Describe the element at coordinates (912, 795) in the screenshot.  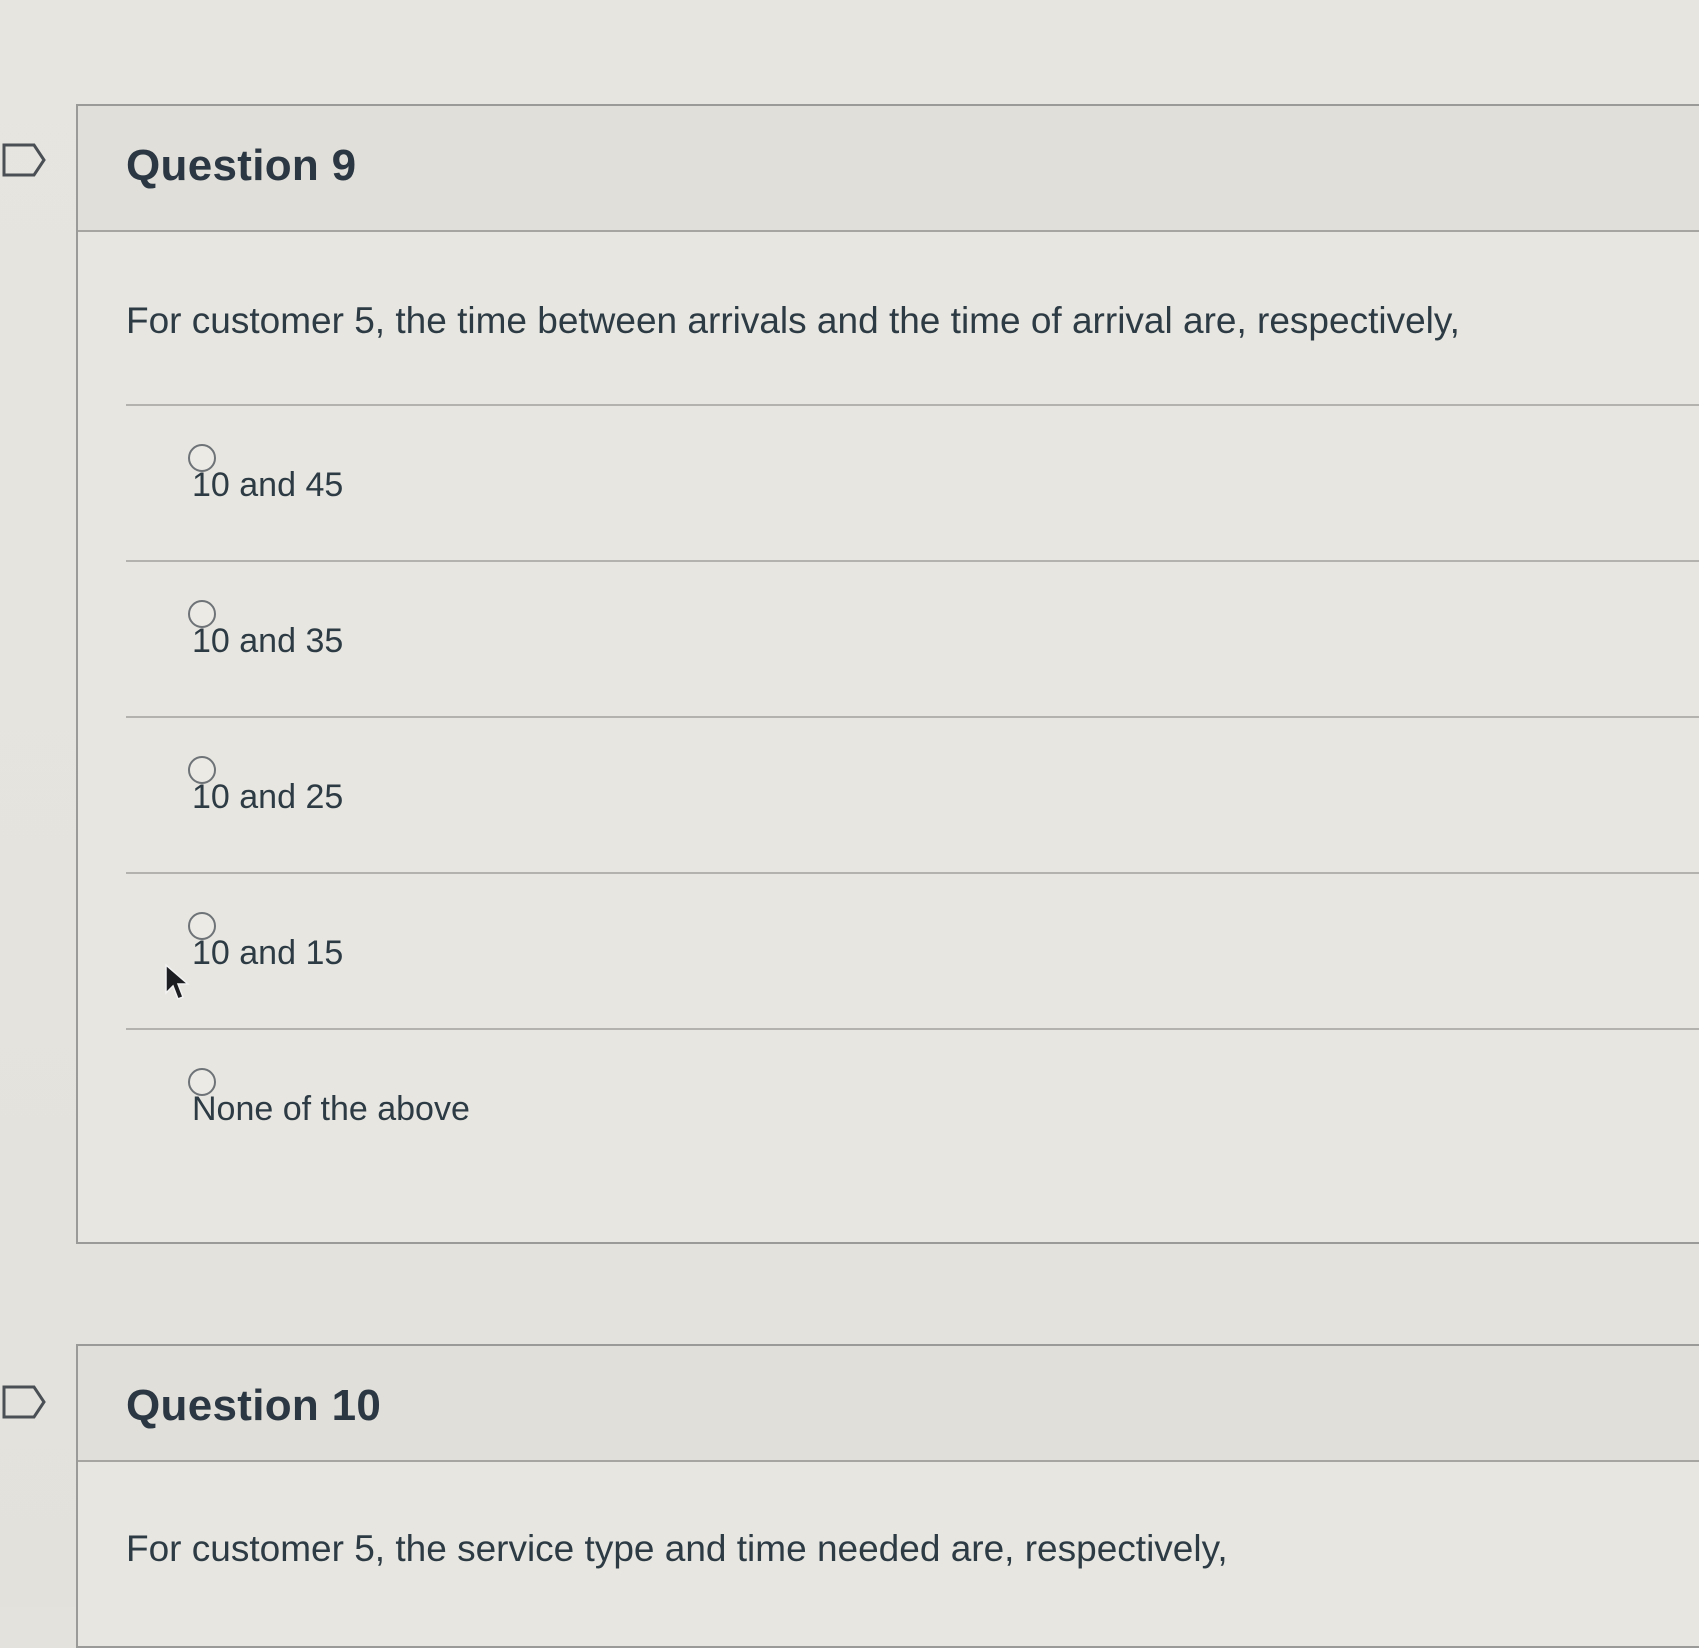
I see `answer-option: 10 and 25` at that location.